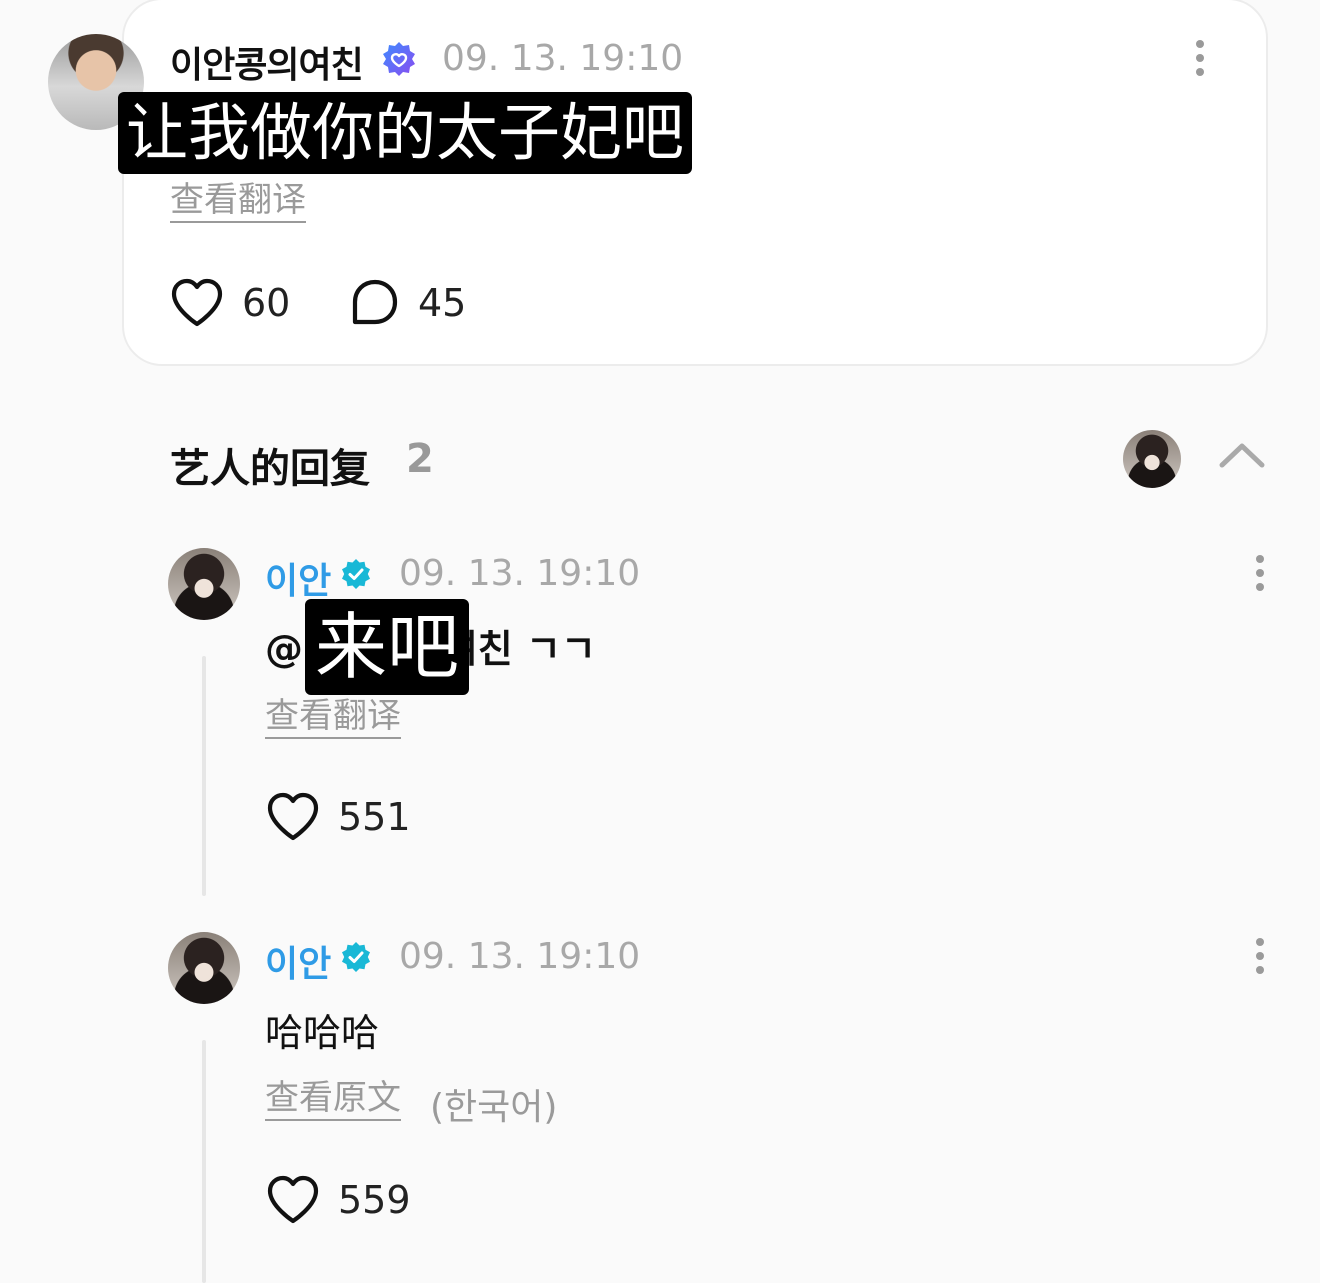 This screenshot has width=1320, height=1283. I want to click on reply-subtitle-caption: 来吧, so click(387, 647).